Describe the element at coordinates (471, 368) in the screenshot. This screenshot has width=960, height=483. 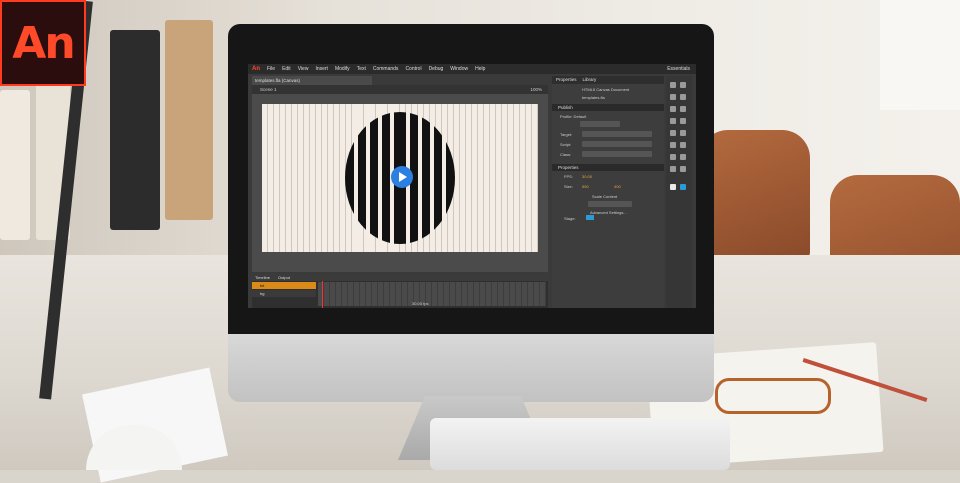
I see `monitor-chin` at that location.